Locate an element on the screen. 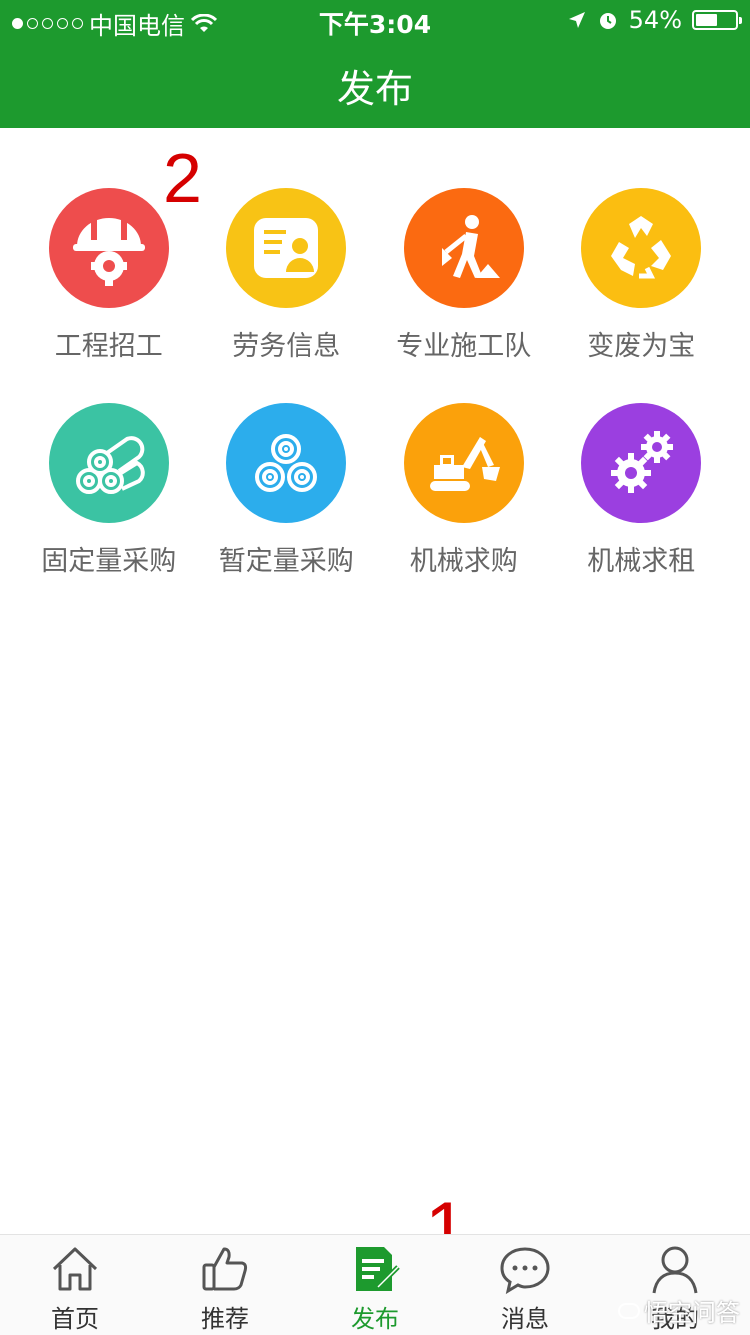  category-label: 暂定量采购 is located at coordinates (286, 561).